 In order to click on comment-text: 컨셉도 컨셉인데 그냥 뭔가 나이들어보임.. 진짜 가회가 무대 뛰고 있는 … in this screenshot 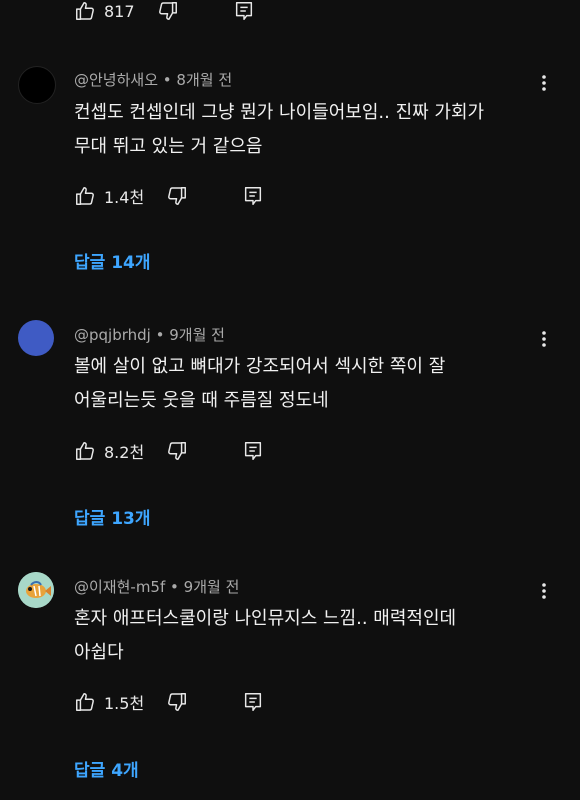, I will do `click(304, 130)`.